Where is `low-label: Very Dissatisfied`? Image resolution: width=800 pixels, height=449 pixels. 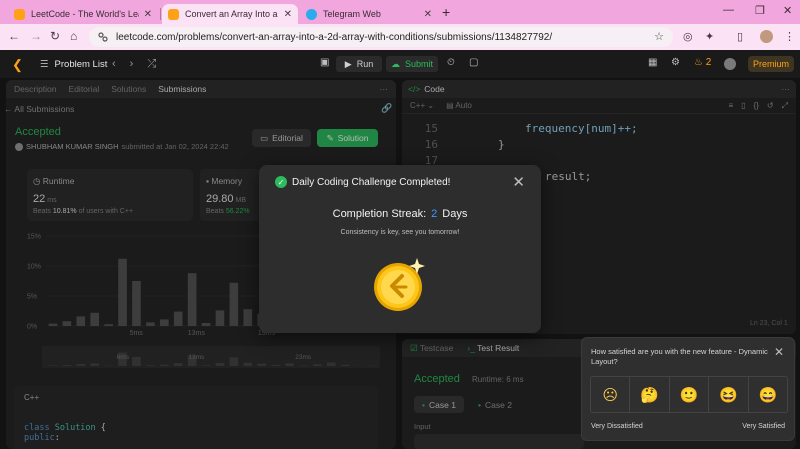
low-label: Very Dissatisfied is located at coordinates (617, 426).